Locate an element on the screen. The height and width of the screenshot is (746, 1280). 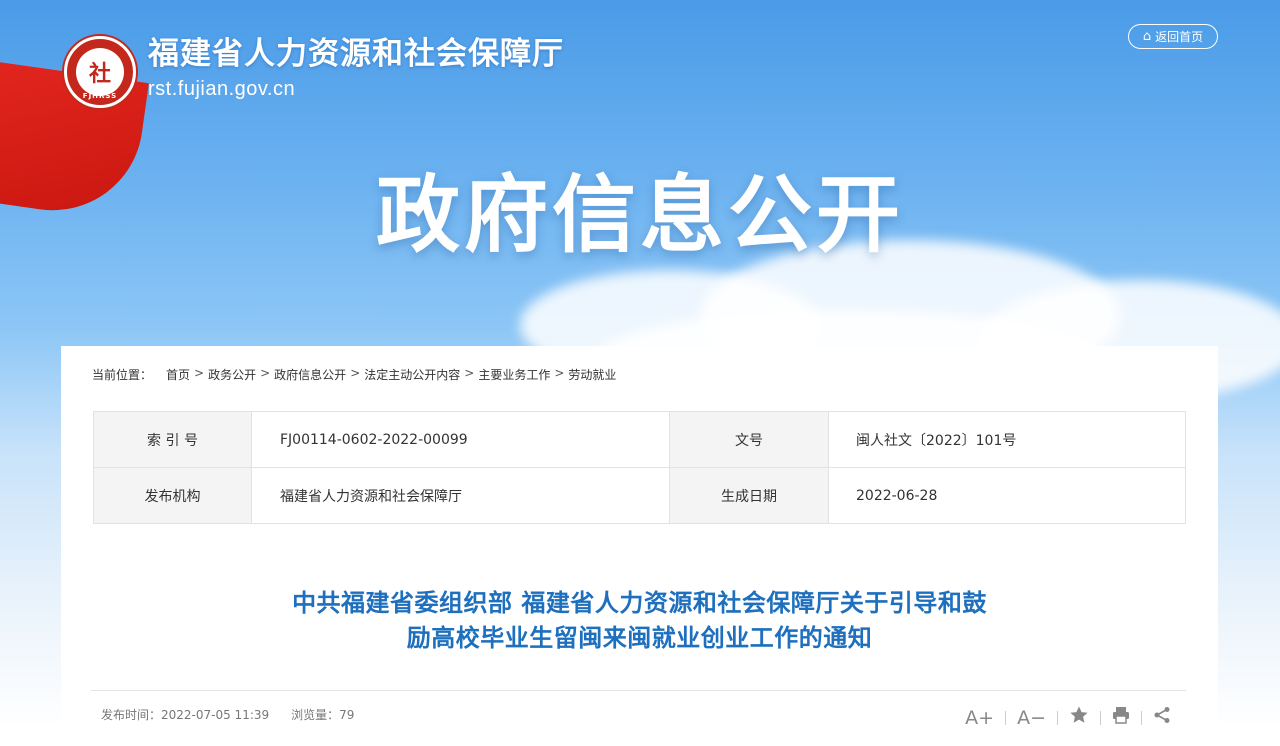
home-button: ⌂ 返回首页 is located at coordinates (1173, 36).